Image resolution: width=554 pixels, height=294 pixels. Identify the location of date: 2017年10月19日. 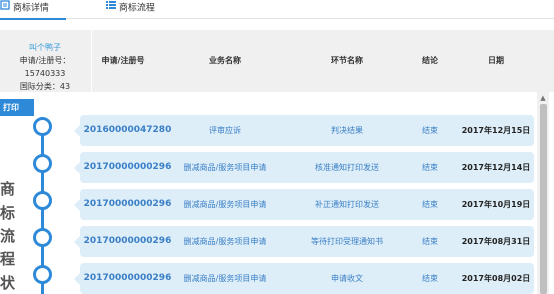
(496, 204).